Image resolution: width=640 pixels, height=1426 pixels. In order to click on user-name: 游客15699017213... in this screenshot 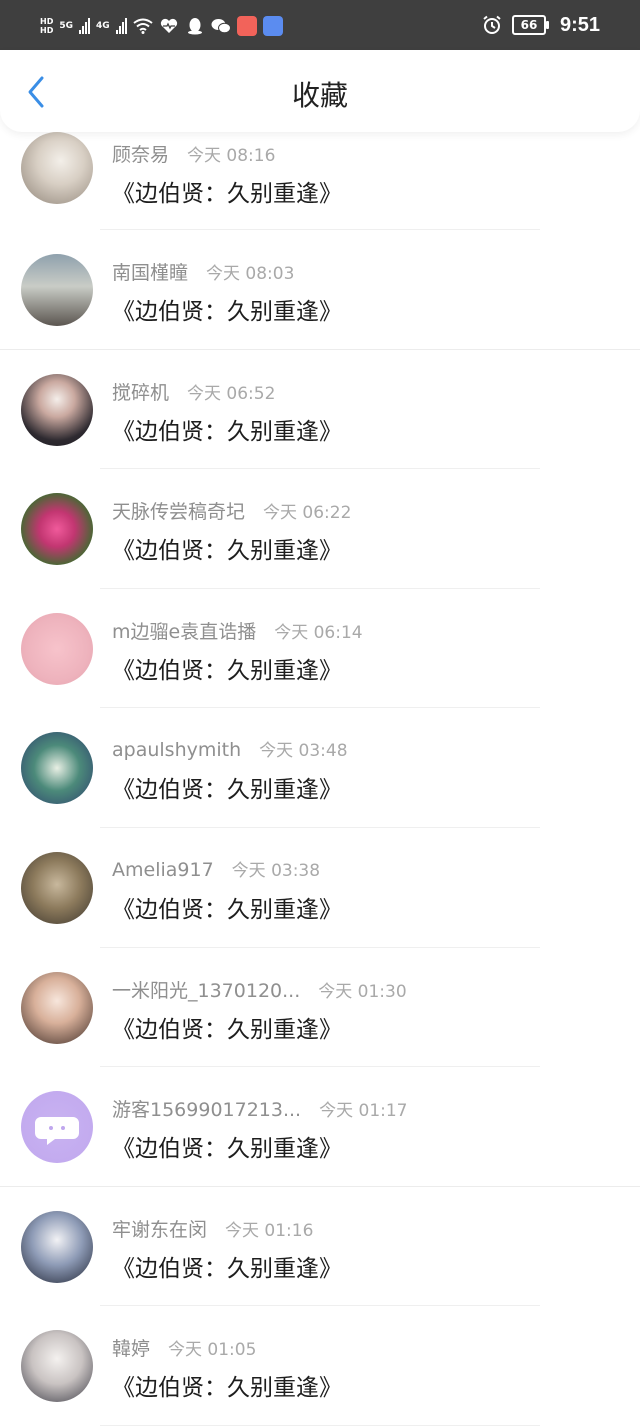, I will do `click(206, 1108)`.